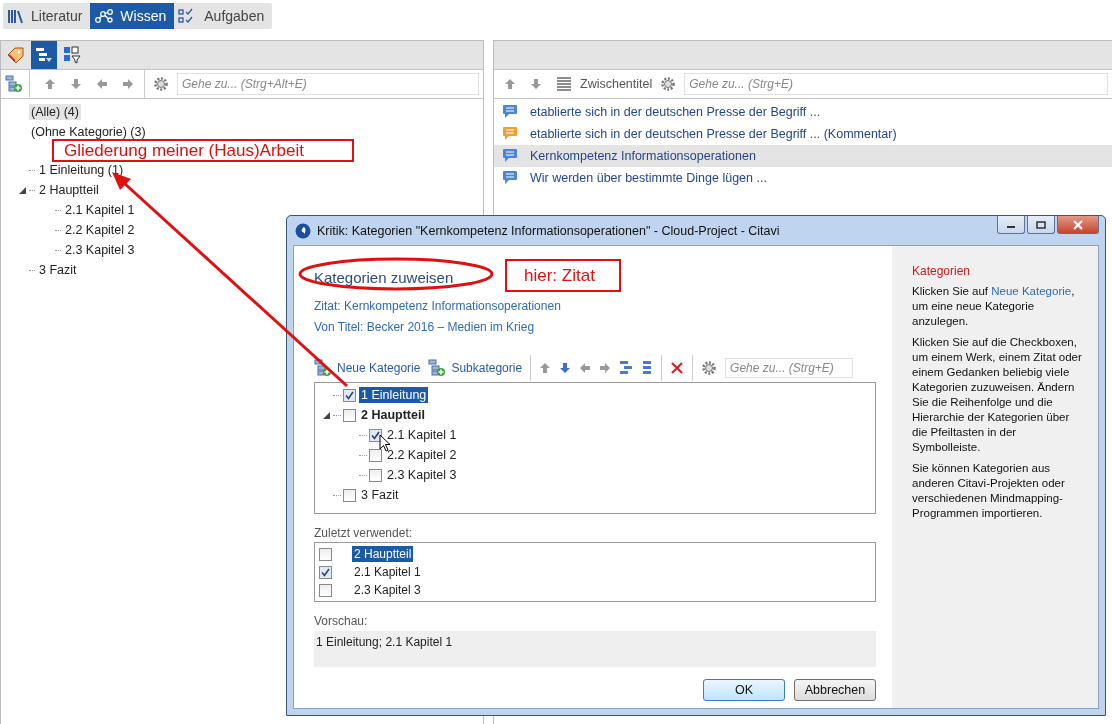 This screenshot has height=724, width=1112. I want to click on category-filter-item: (Alle) (4), so click(55, 112).